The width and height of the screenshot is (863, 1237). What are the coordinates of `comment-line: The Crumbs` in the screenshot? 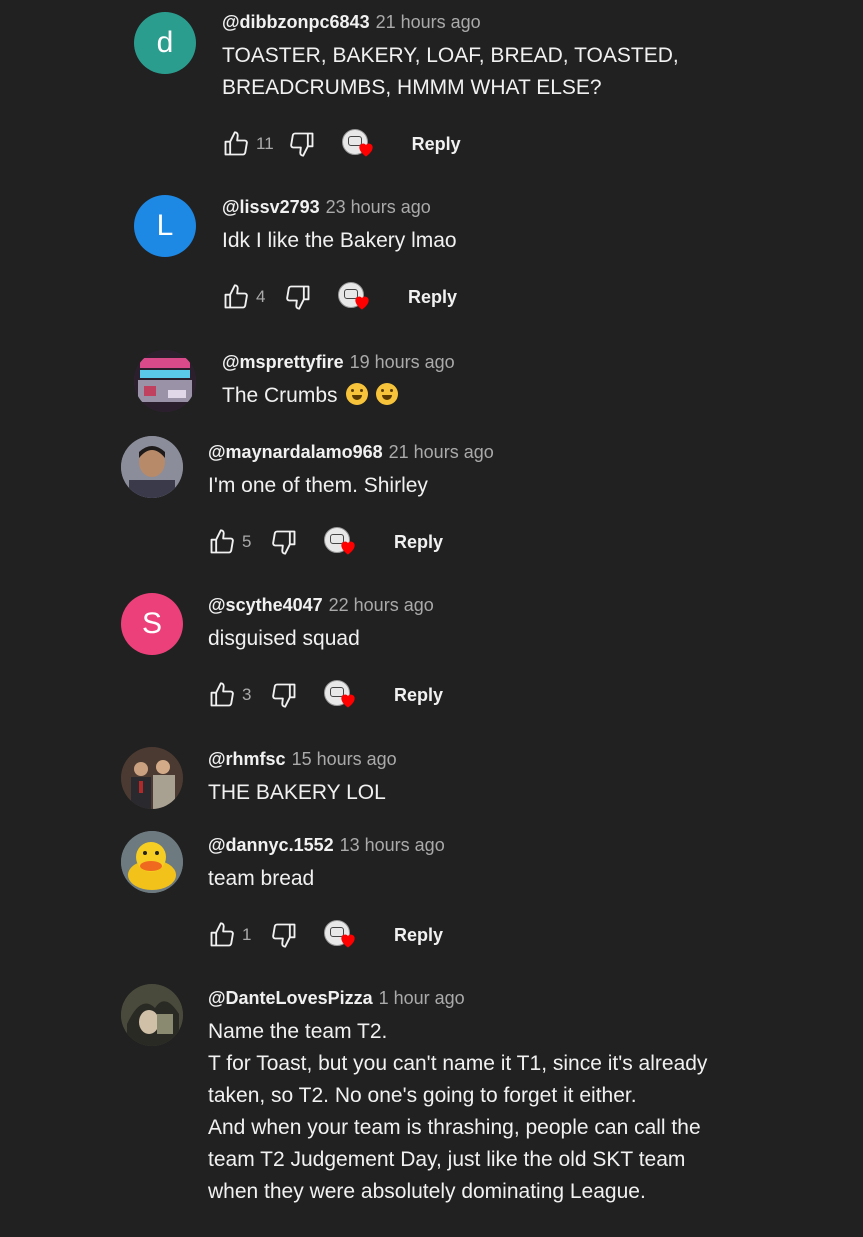 It's located at (532, 396).